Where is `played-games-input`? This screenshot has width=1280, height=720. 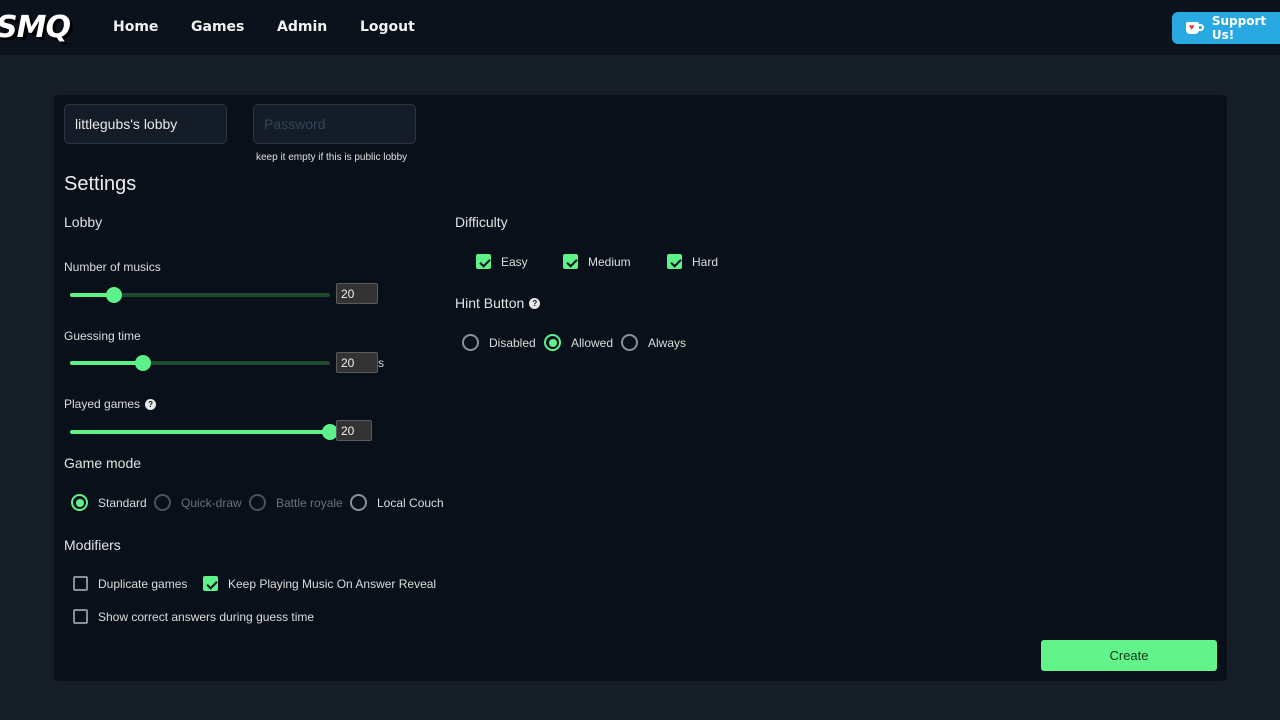
played-games-input is located at coordinates (354, 430).